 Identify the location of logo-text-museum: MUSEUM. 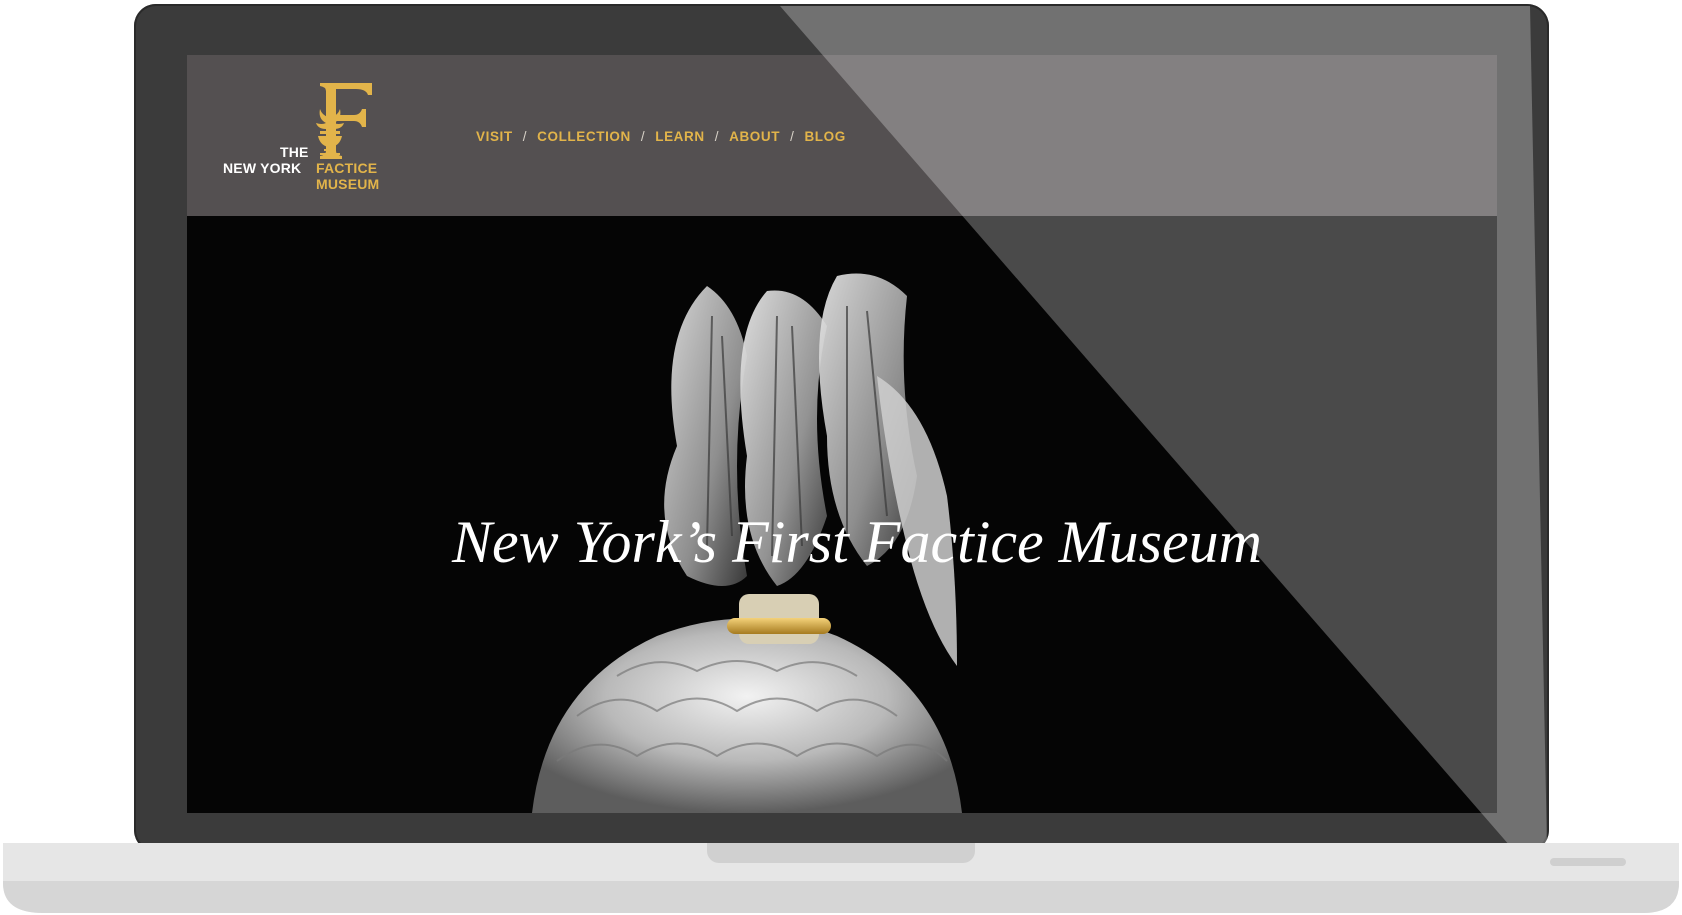
(348, 184).